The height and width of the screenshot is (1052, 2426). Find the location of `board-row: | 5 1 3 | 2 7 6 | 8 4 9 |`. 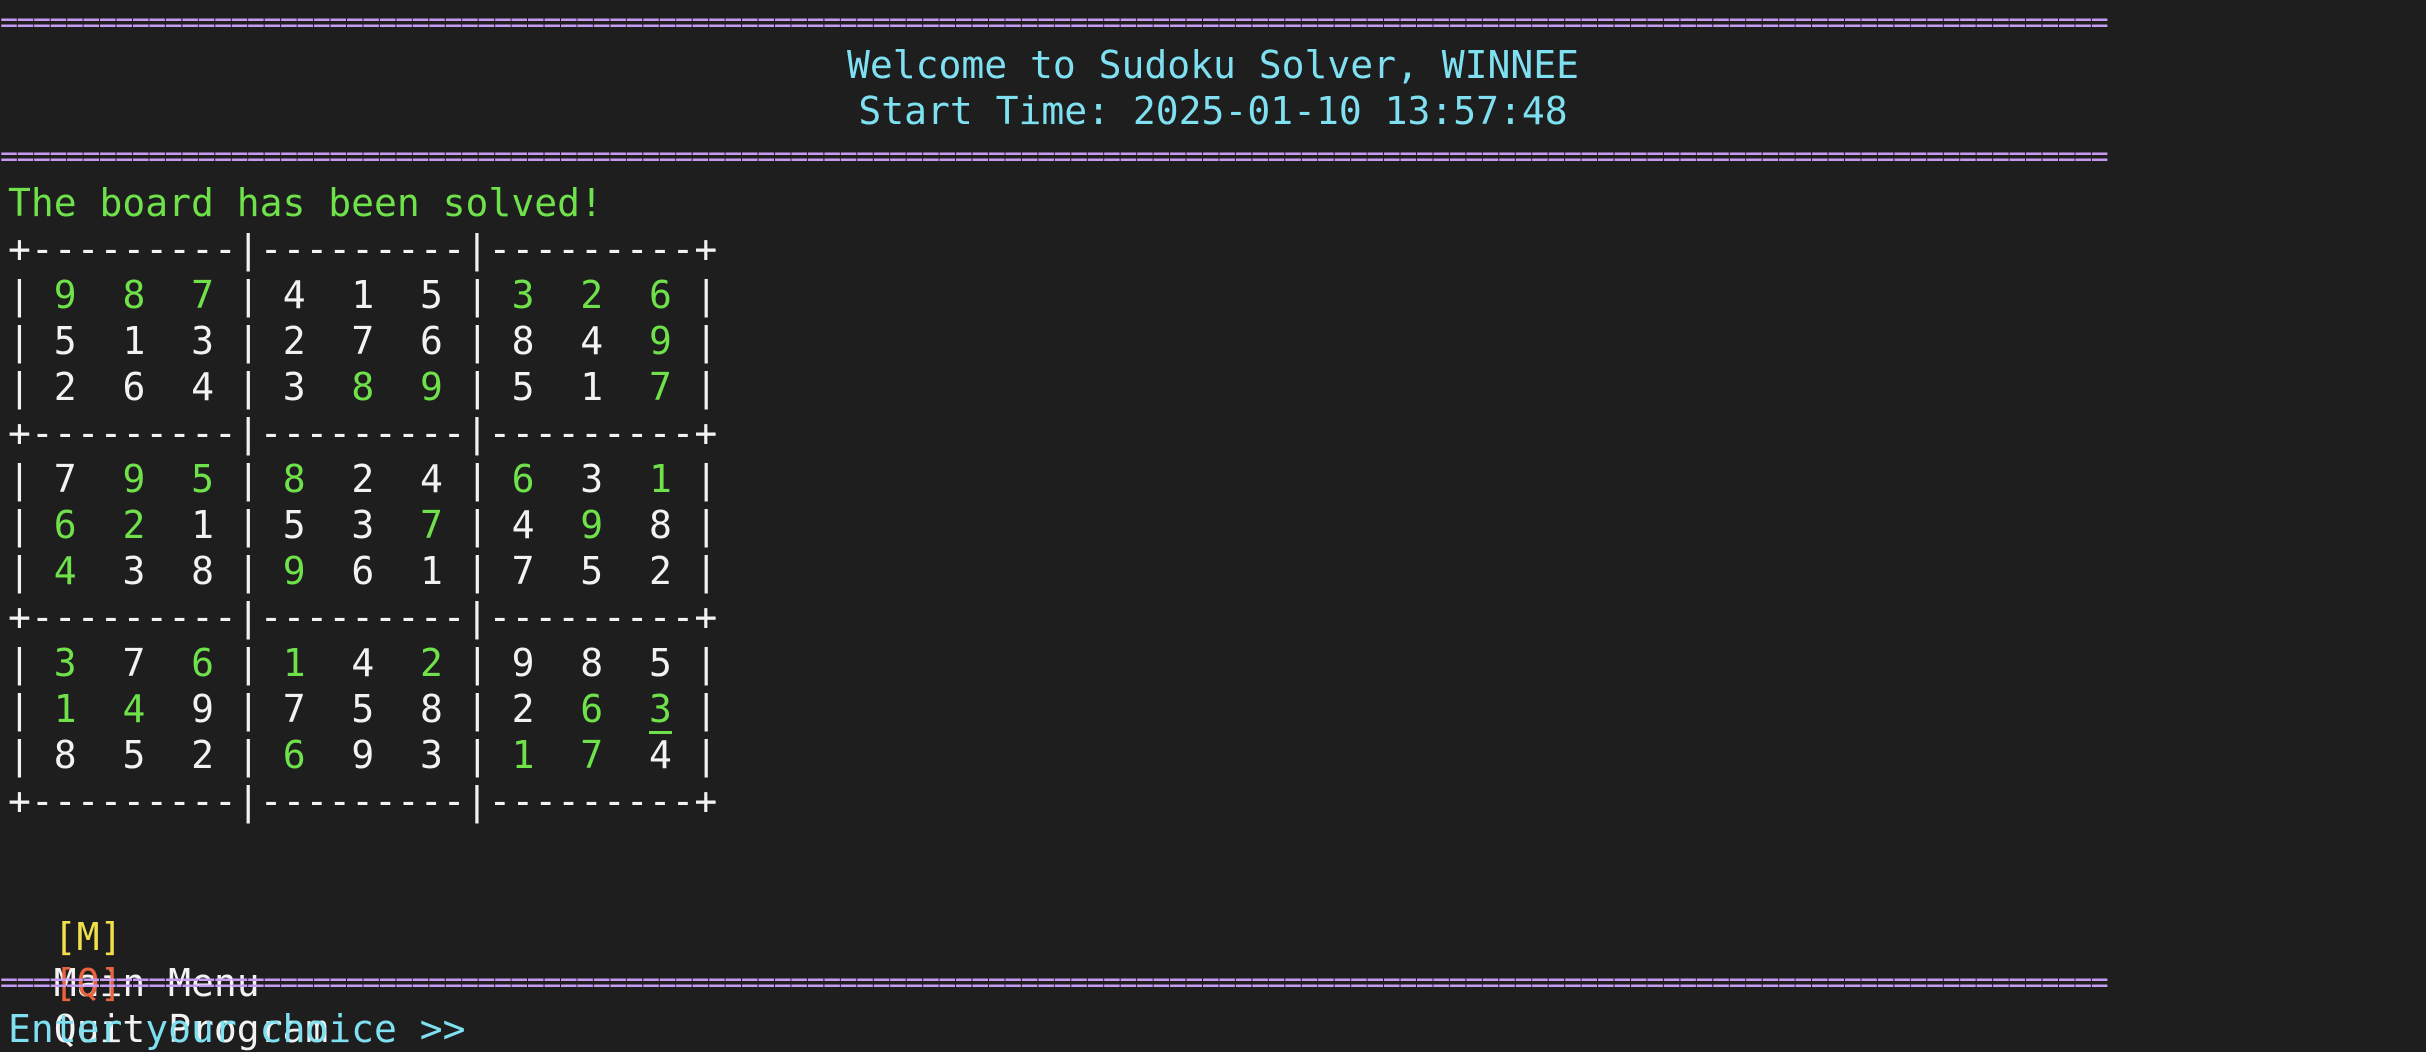

board-row: | 5 1 3 | 2 7 6 | 8 4 9 | is located at coordinates (363, 341).